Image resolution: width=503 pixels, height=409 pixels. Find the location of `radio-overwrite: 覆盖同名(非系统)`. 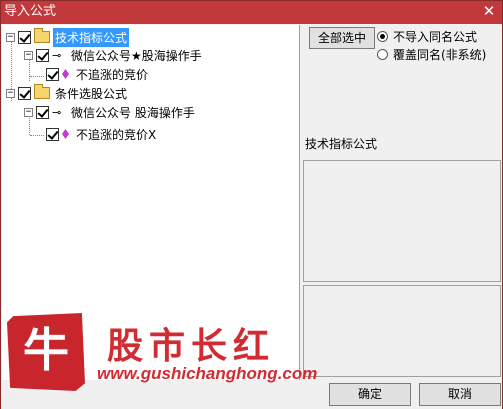

radio-overwrite: 覆盖同名(非系统) is located at coordinates (431, 54).